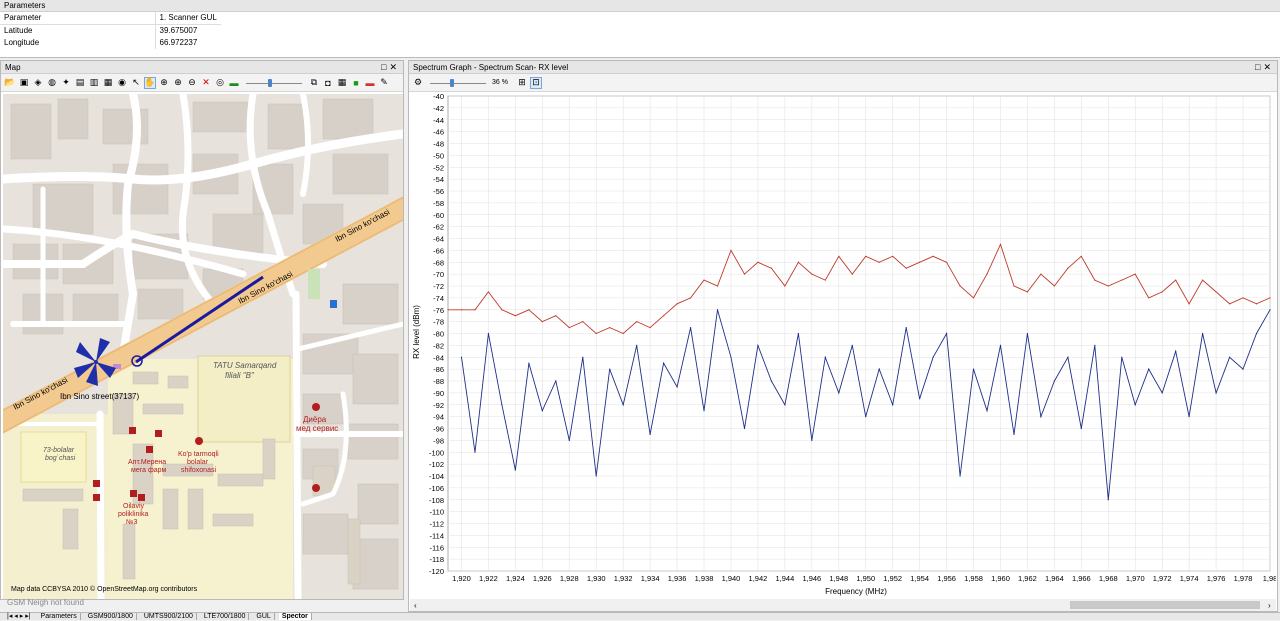  I want to click on battery-icon: ▬, so click(234, 83).